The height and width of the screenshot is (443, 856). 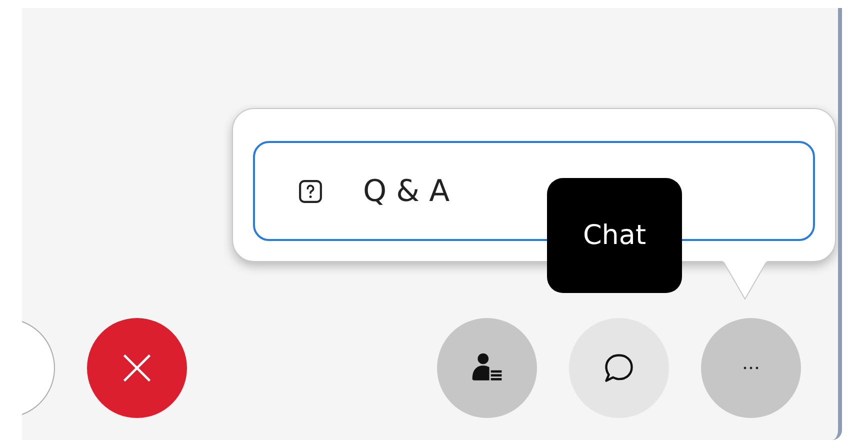 What do you see at coordinates (619, 368) in the screenshot?
I see `chat-bubble-icon` at bounding box center [619, 368].